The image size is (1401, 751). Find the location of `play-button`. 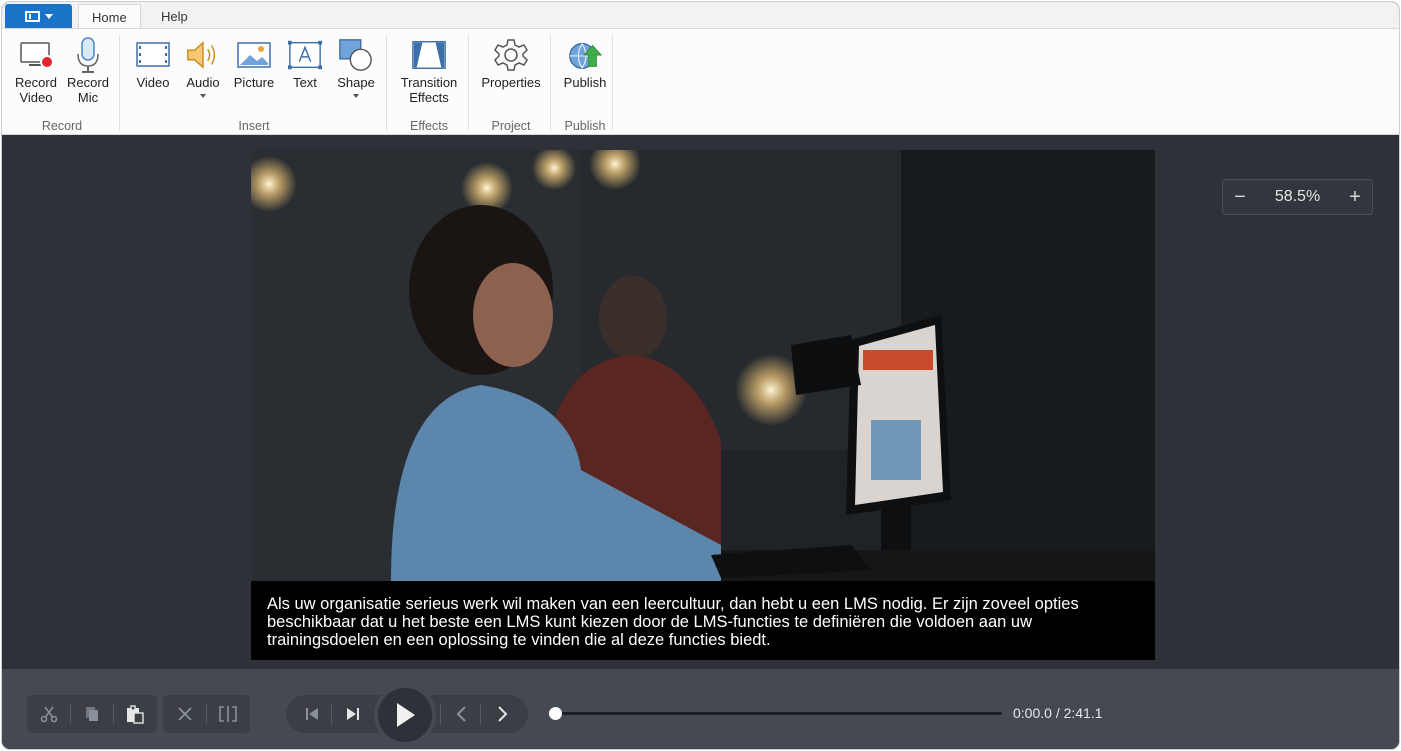

play-button is located at coordinates (405, 715).